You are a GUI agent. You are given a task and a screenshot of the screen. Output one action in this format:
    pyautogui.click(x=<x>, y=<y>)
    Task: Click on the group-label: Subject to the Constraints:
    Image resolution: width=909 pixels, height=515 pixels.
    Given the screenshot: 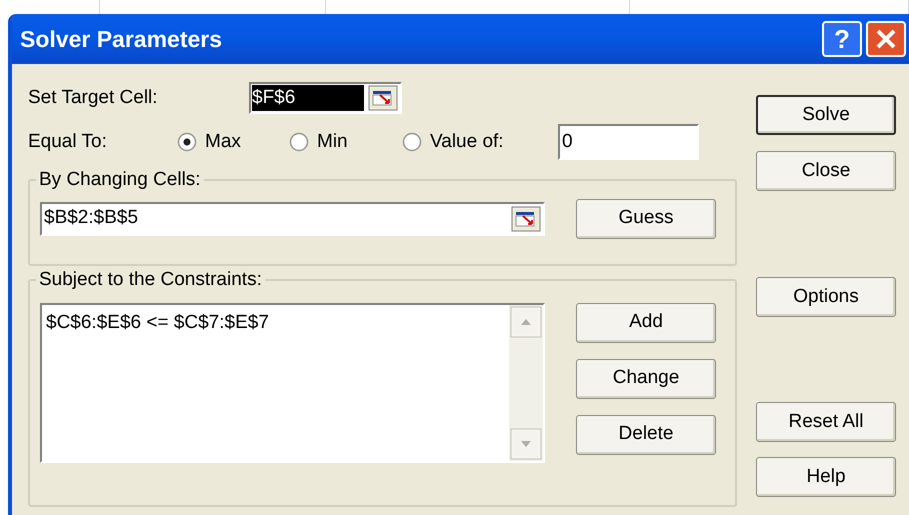 What is the action you would take?
    pyautogui.click(x=150, y=280)
    